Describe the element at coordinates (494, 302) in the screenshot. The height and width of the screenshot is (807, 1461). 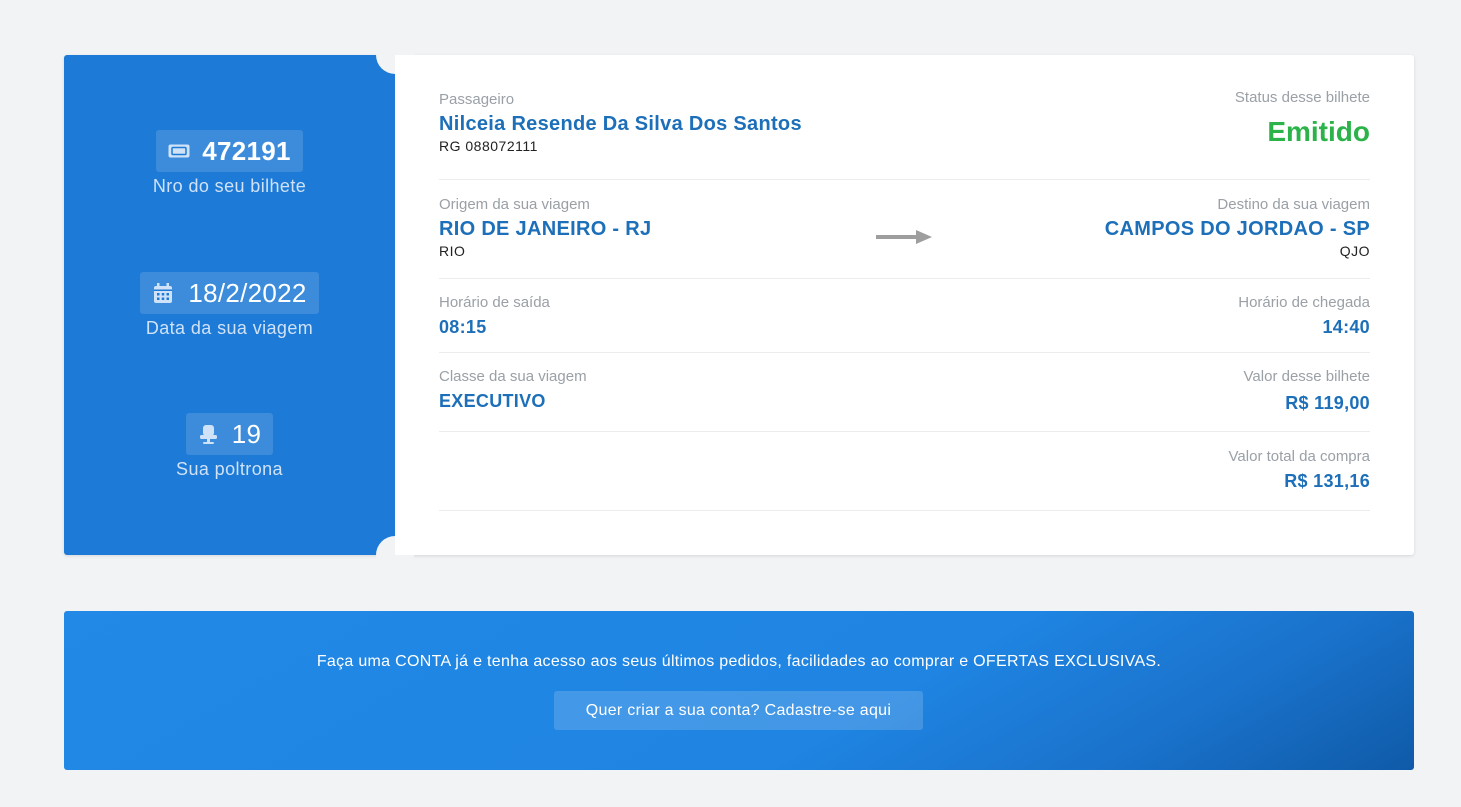
I see `departure-label: Horário de saída` at that location.